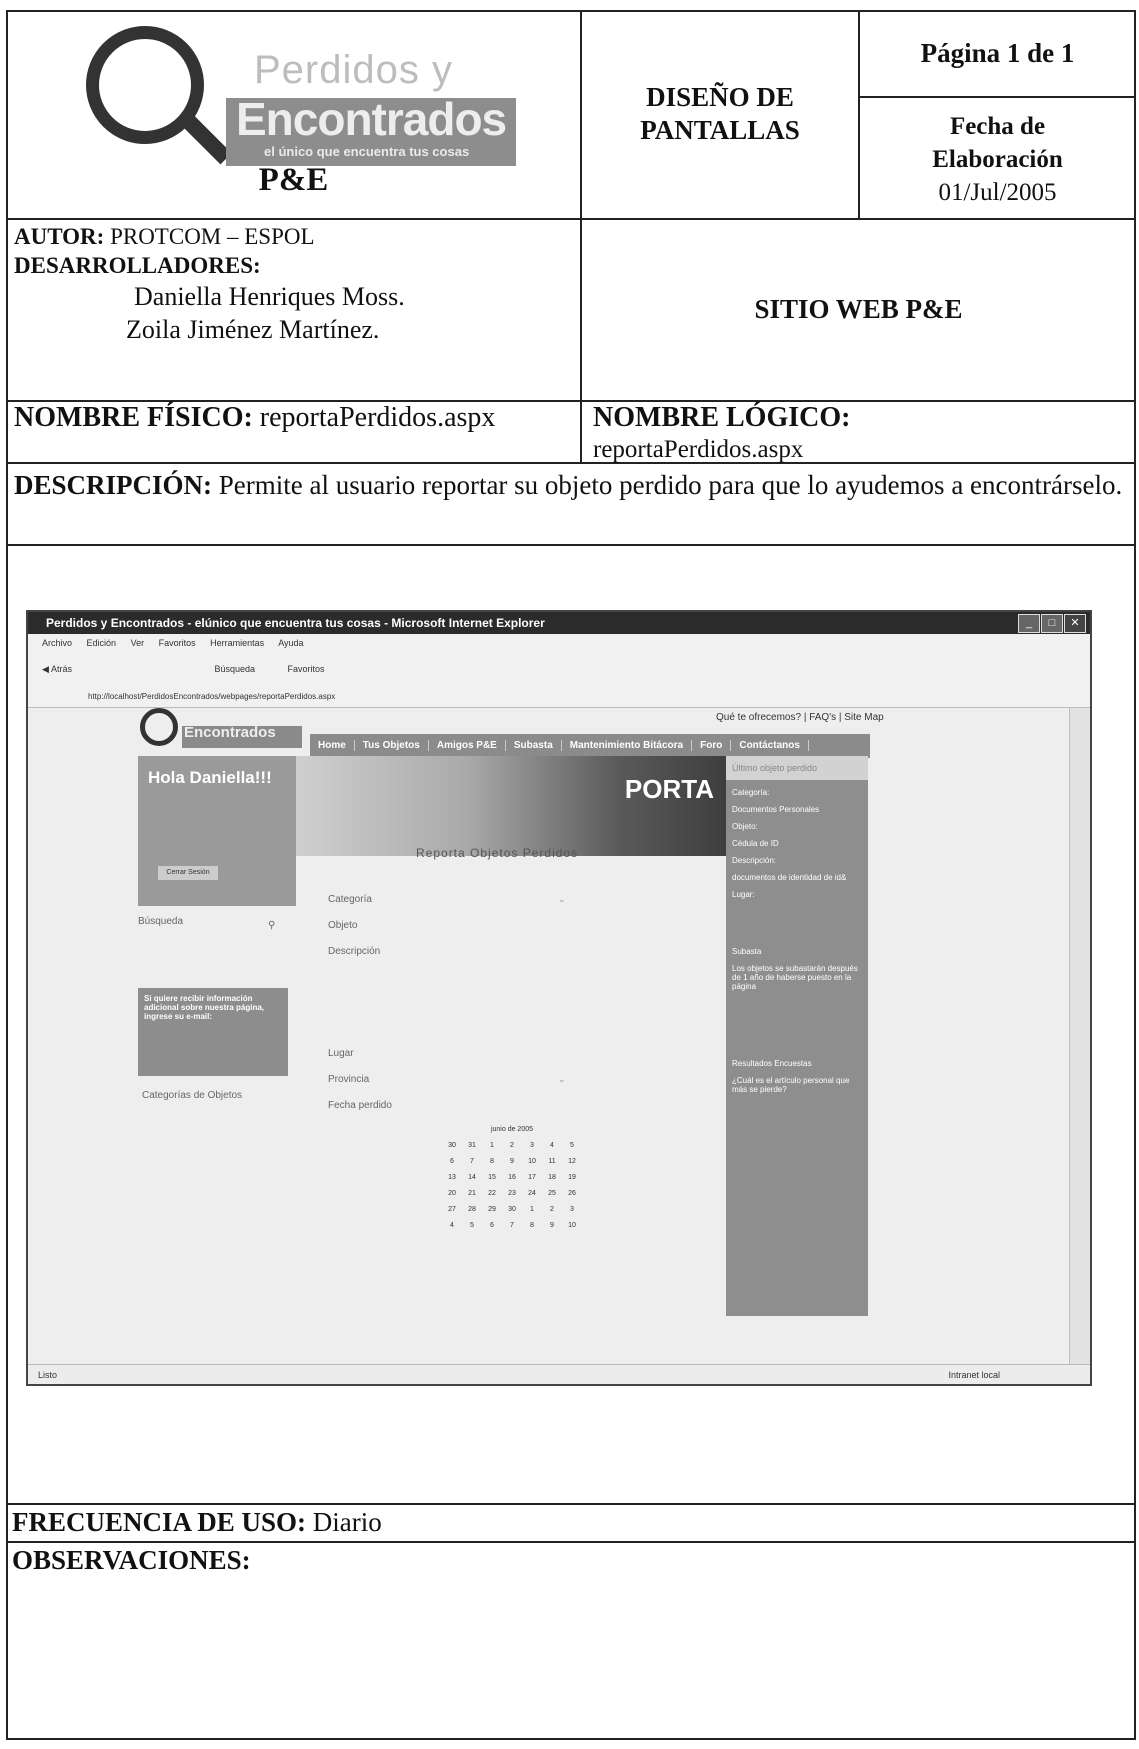 The image size is (1139, 1749). What do you see at coordinates (552, 1161) in the screenshot?
I see `calendar-day: 11` at bounding box center [552, 1161].